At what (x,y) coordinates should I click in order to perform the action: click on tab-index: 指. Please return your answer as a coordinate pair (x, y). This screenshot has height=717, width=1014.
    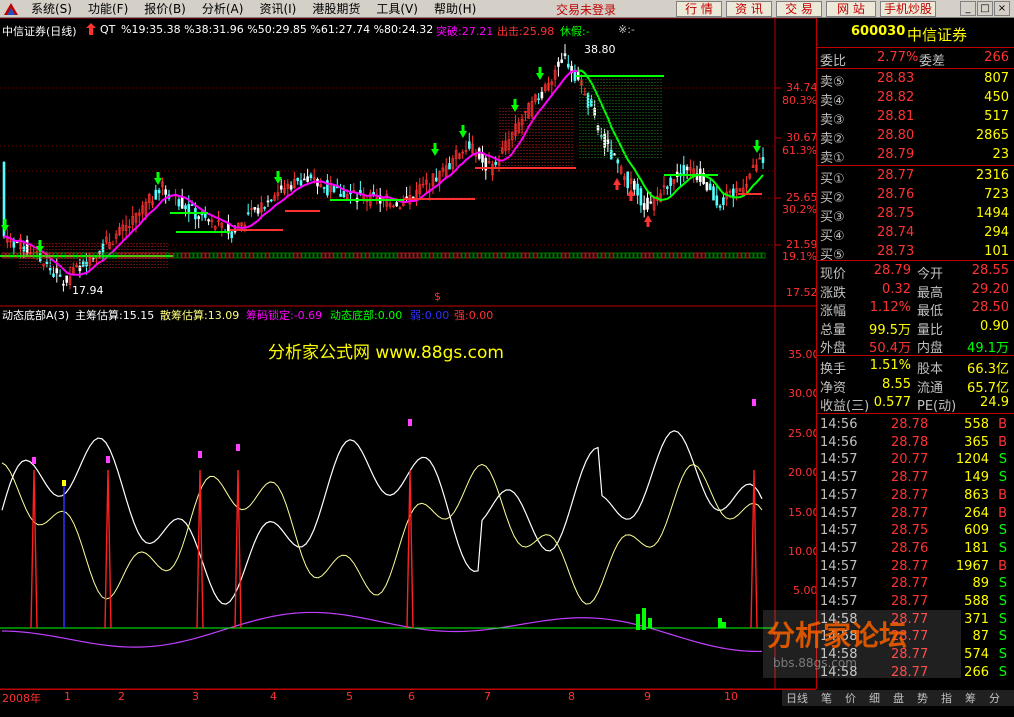
    Looking at the image, I should click on (946, 698).